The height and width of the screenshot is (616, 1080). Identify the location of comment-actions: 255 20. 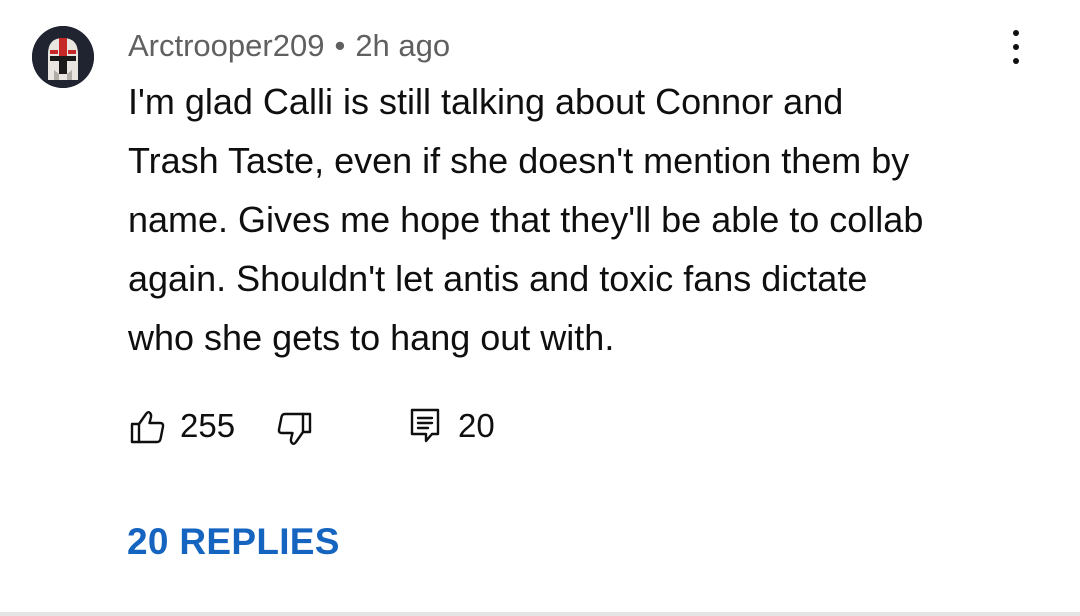
(378, 427).